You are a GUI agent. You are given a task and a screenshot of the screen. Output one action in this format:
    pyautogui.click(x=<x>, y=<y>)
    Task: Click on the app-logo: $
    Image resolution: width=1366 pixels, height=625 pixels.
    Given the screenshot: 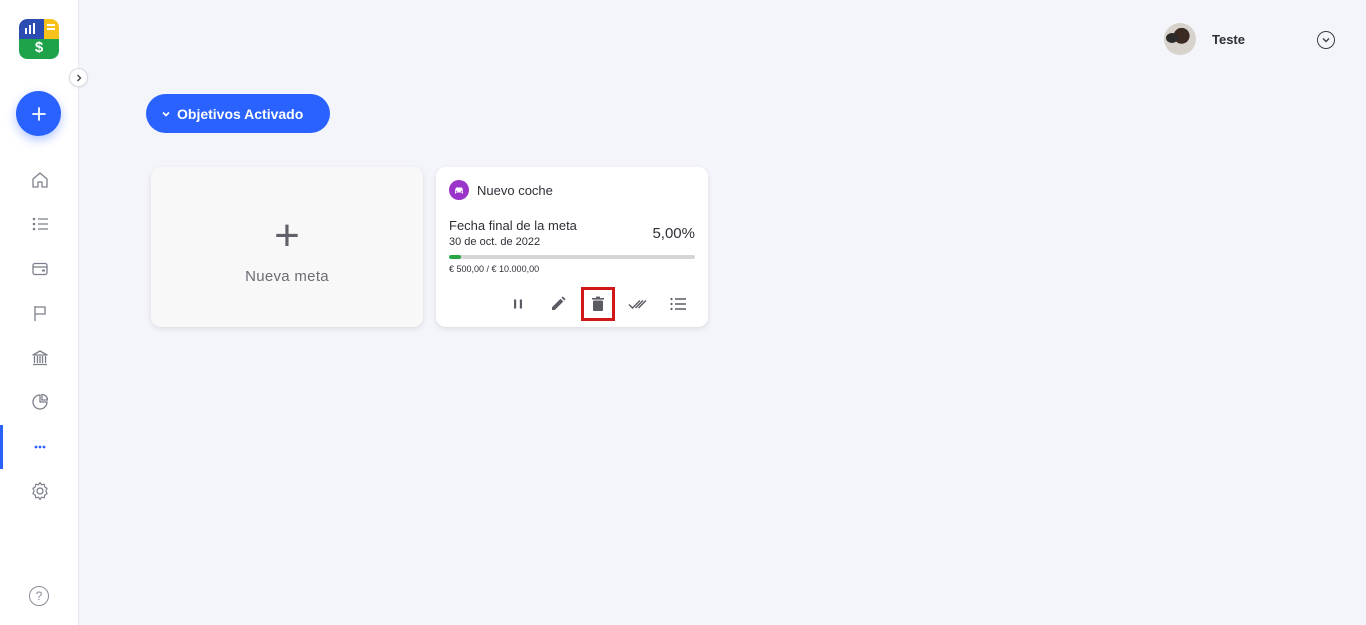 What is the action you would take?
    pyautogui.click(x=39, y=39)
    